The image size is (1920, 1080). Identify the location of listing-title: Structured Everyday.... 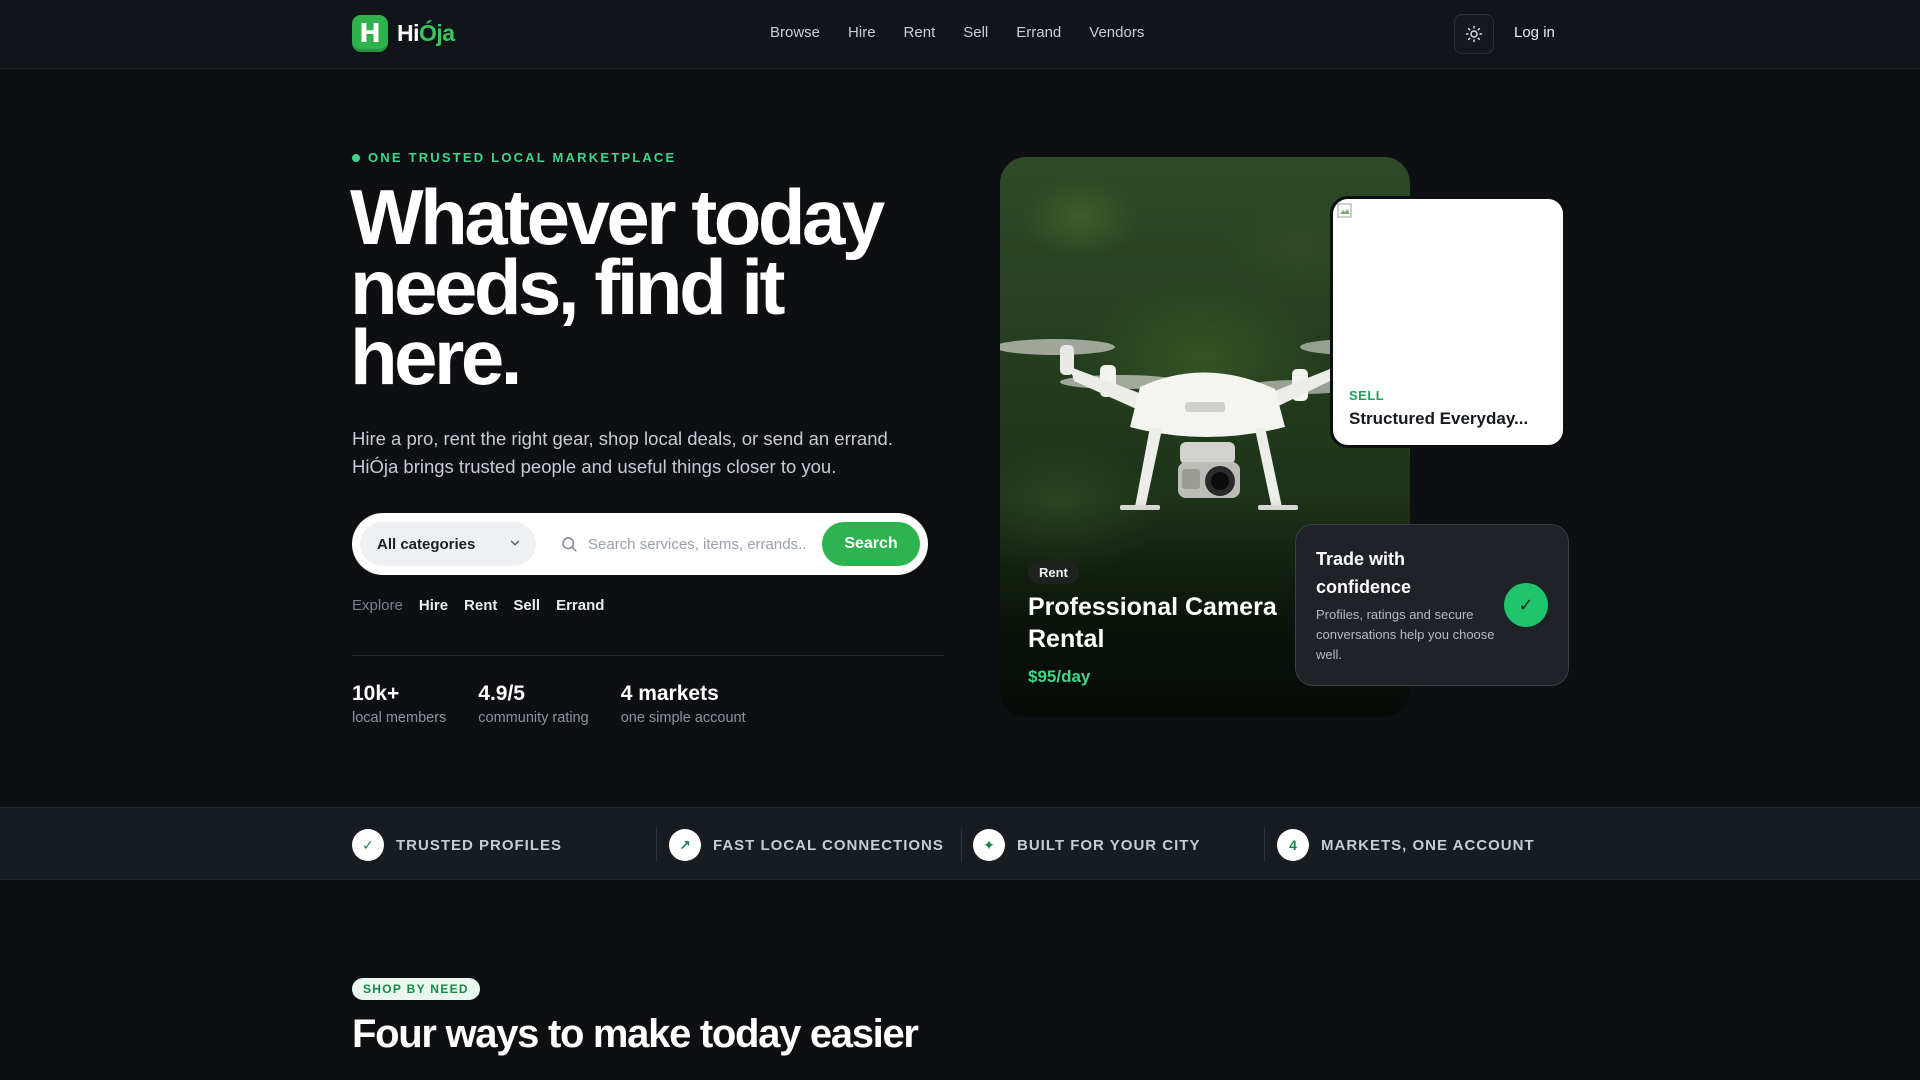
(1439, 418).